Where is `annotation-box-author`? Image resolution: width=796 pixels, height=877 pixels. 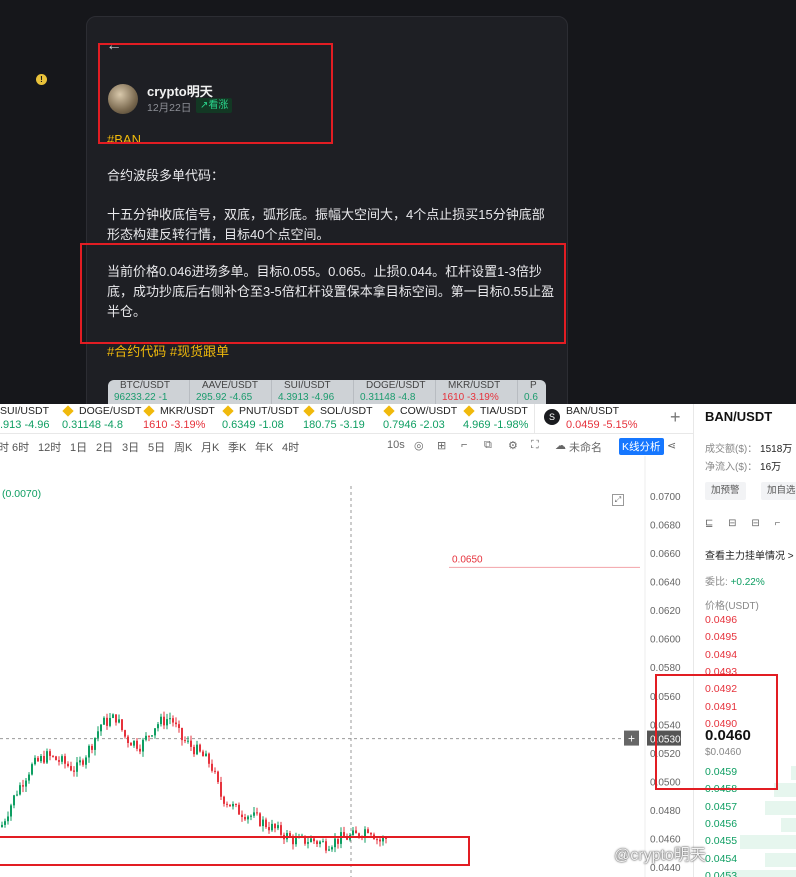
annotation-box-author is located at coordinates (215, 93).